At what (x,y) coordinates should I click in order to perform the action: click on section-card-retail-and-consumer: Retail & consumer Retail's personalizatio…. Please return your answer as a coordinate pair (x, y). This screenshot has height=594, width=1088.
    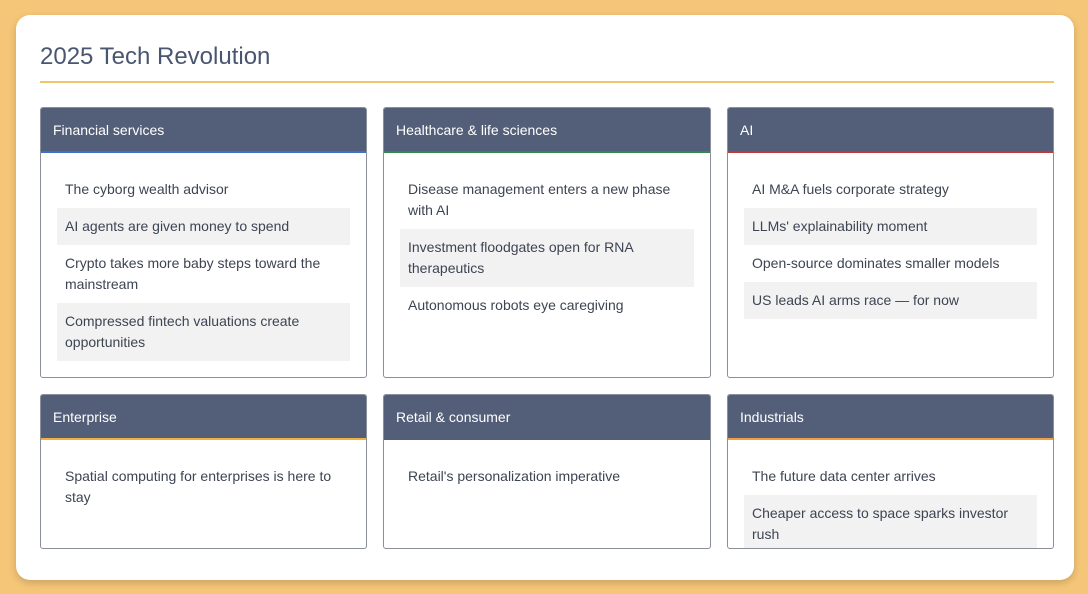
    Looking at the image, I should click on (547, 471).